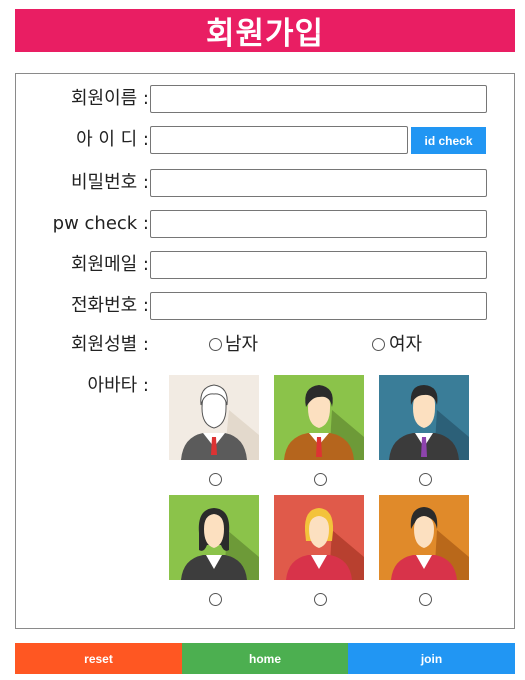 Image resolution: width=525 pixels, height=680 pixels. Describe the element at coordinates (112, 139) in the screenshot. I see `id-label: 아 이 디 :` at that location.